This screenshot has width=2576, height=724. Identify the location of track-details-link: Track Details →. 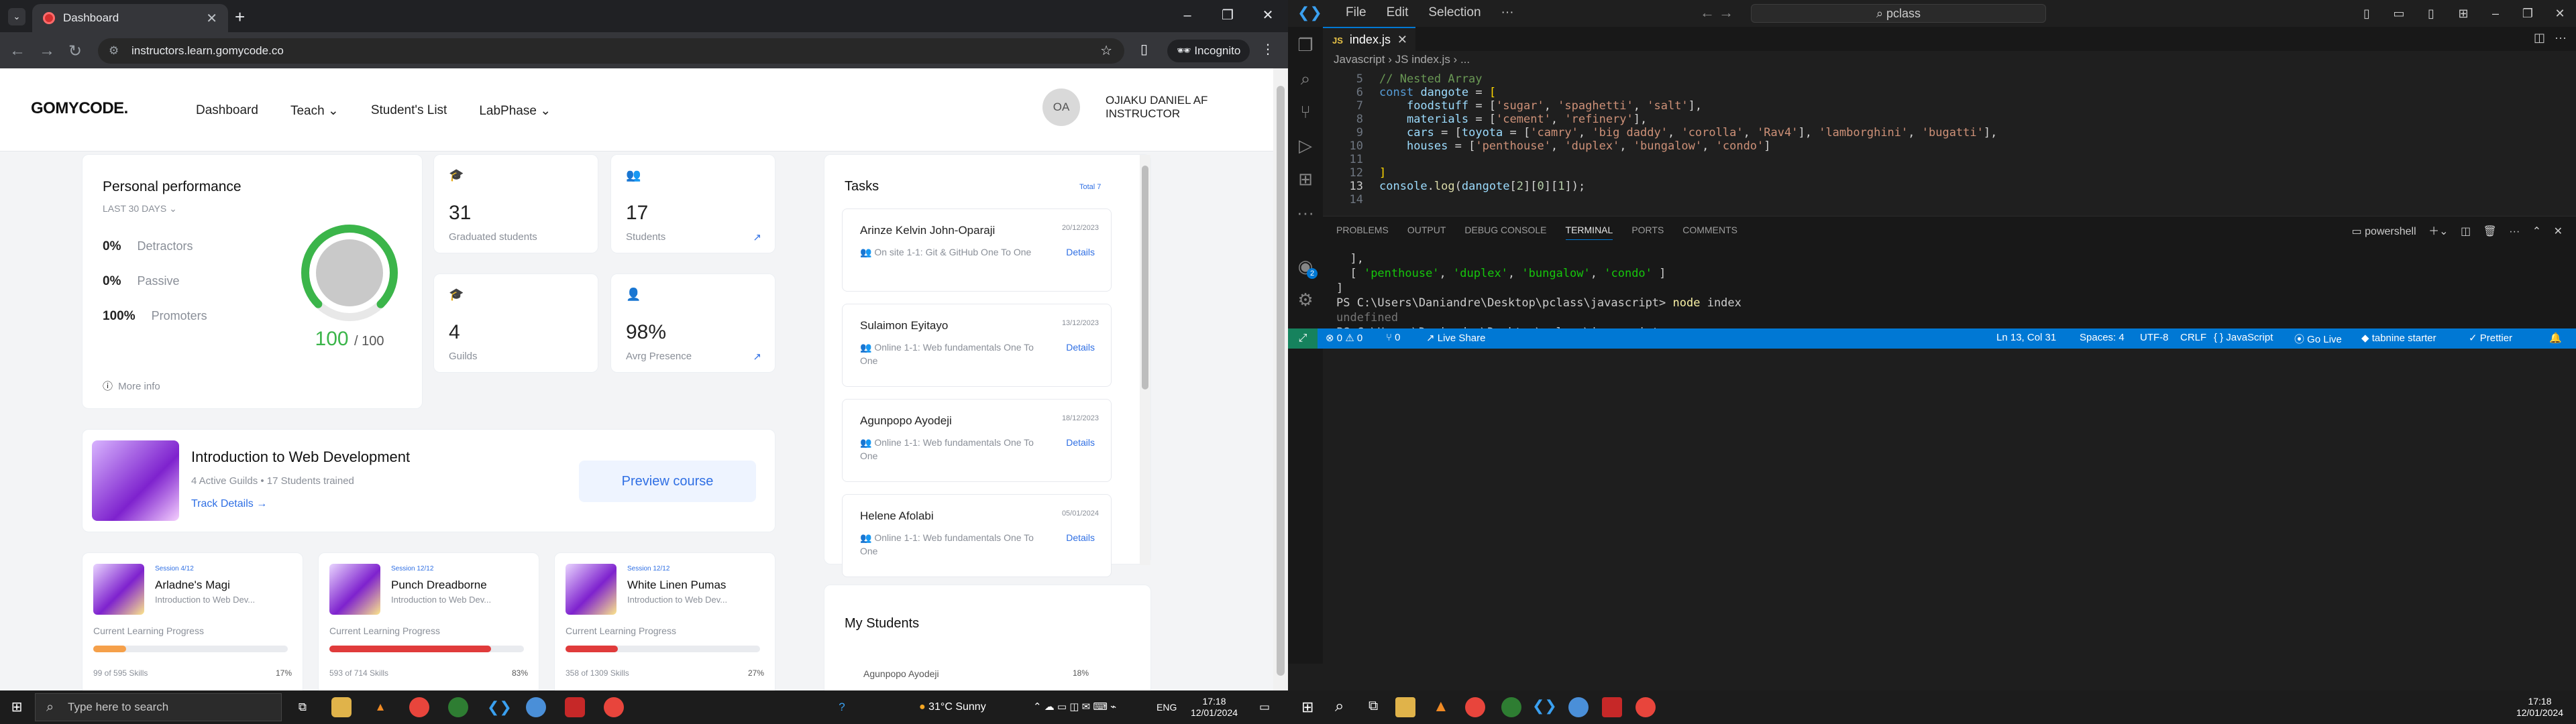
(229, 504).